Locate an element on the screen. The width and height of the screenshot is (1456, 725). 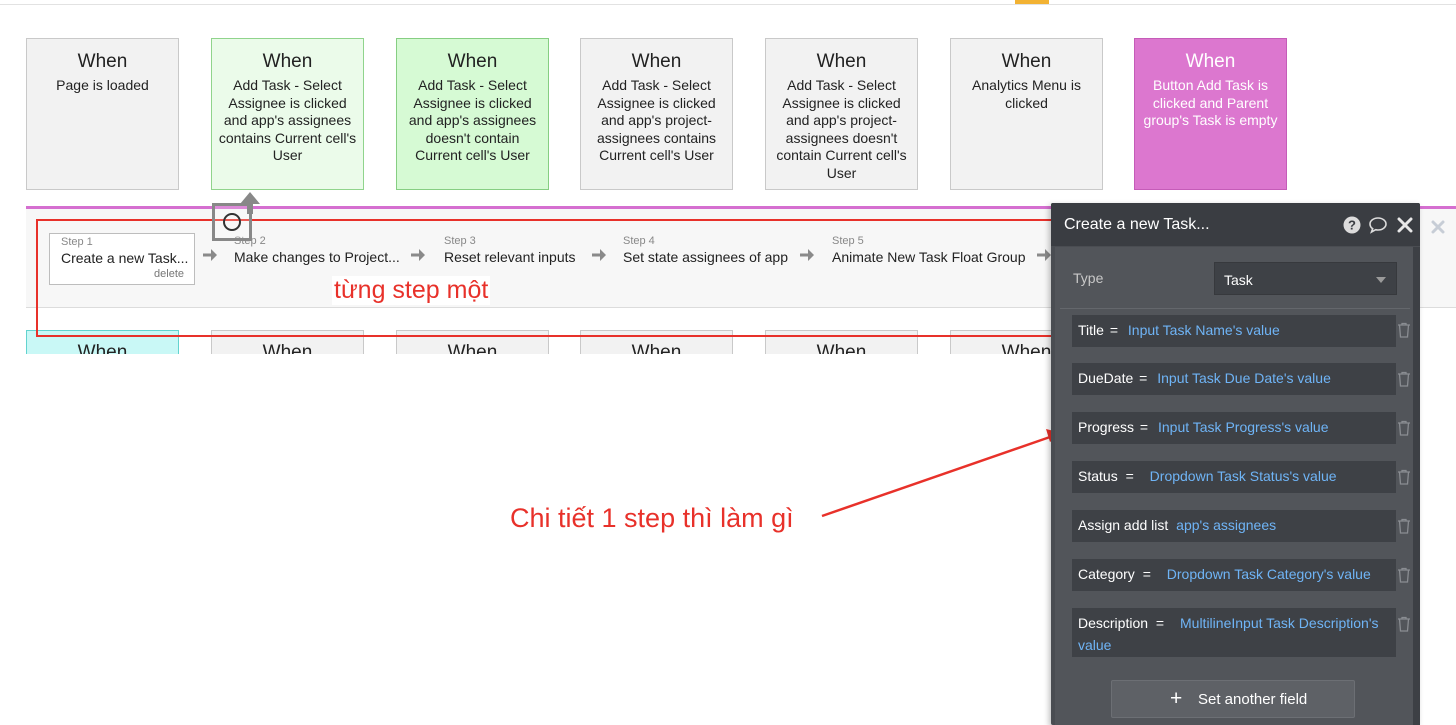
field-value: app's assignees is located at coordinates (1226, 525).